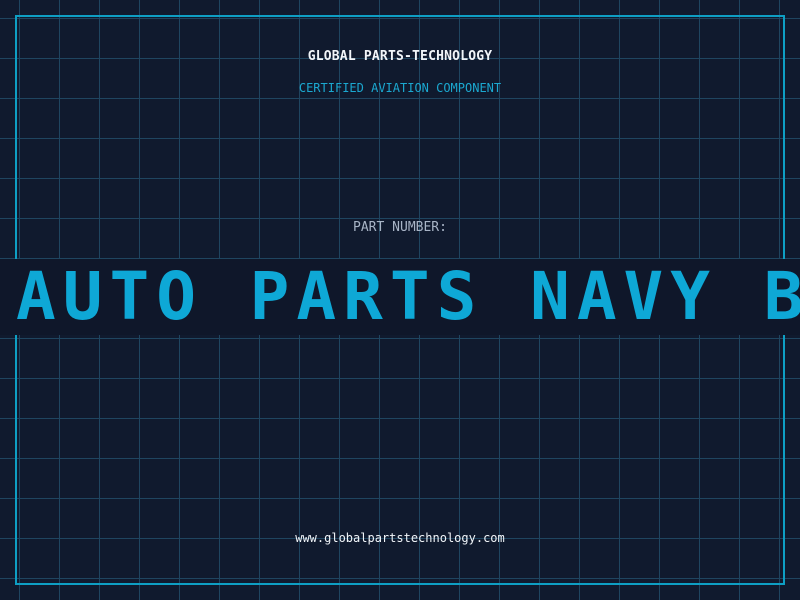  What do you see at coordinates (400, 56) in the screenshot?
I see `company-name: GLOBAL PARTS-TECHNOLOGY` at bounding box center [400, 56].